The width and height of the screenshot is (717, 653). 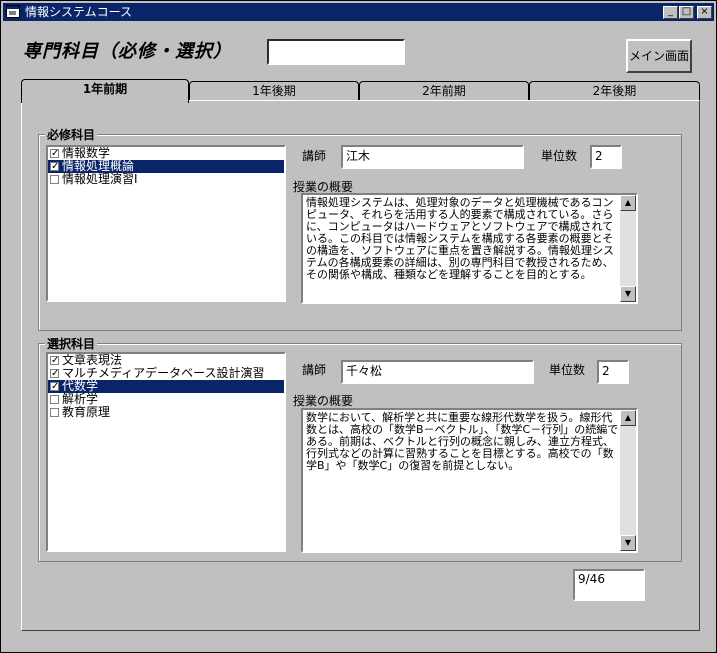 I want to click on maximize-button: □, so click(x=686, y=12).